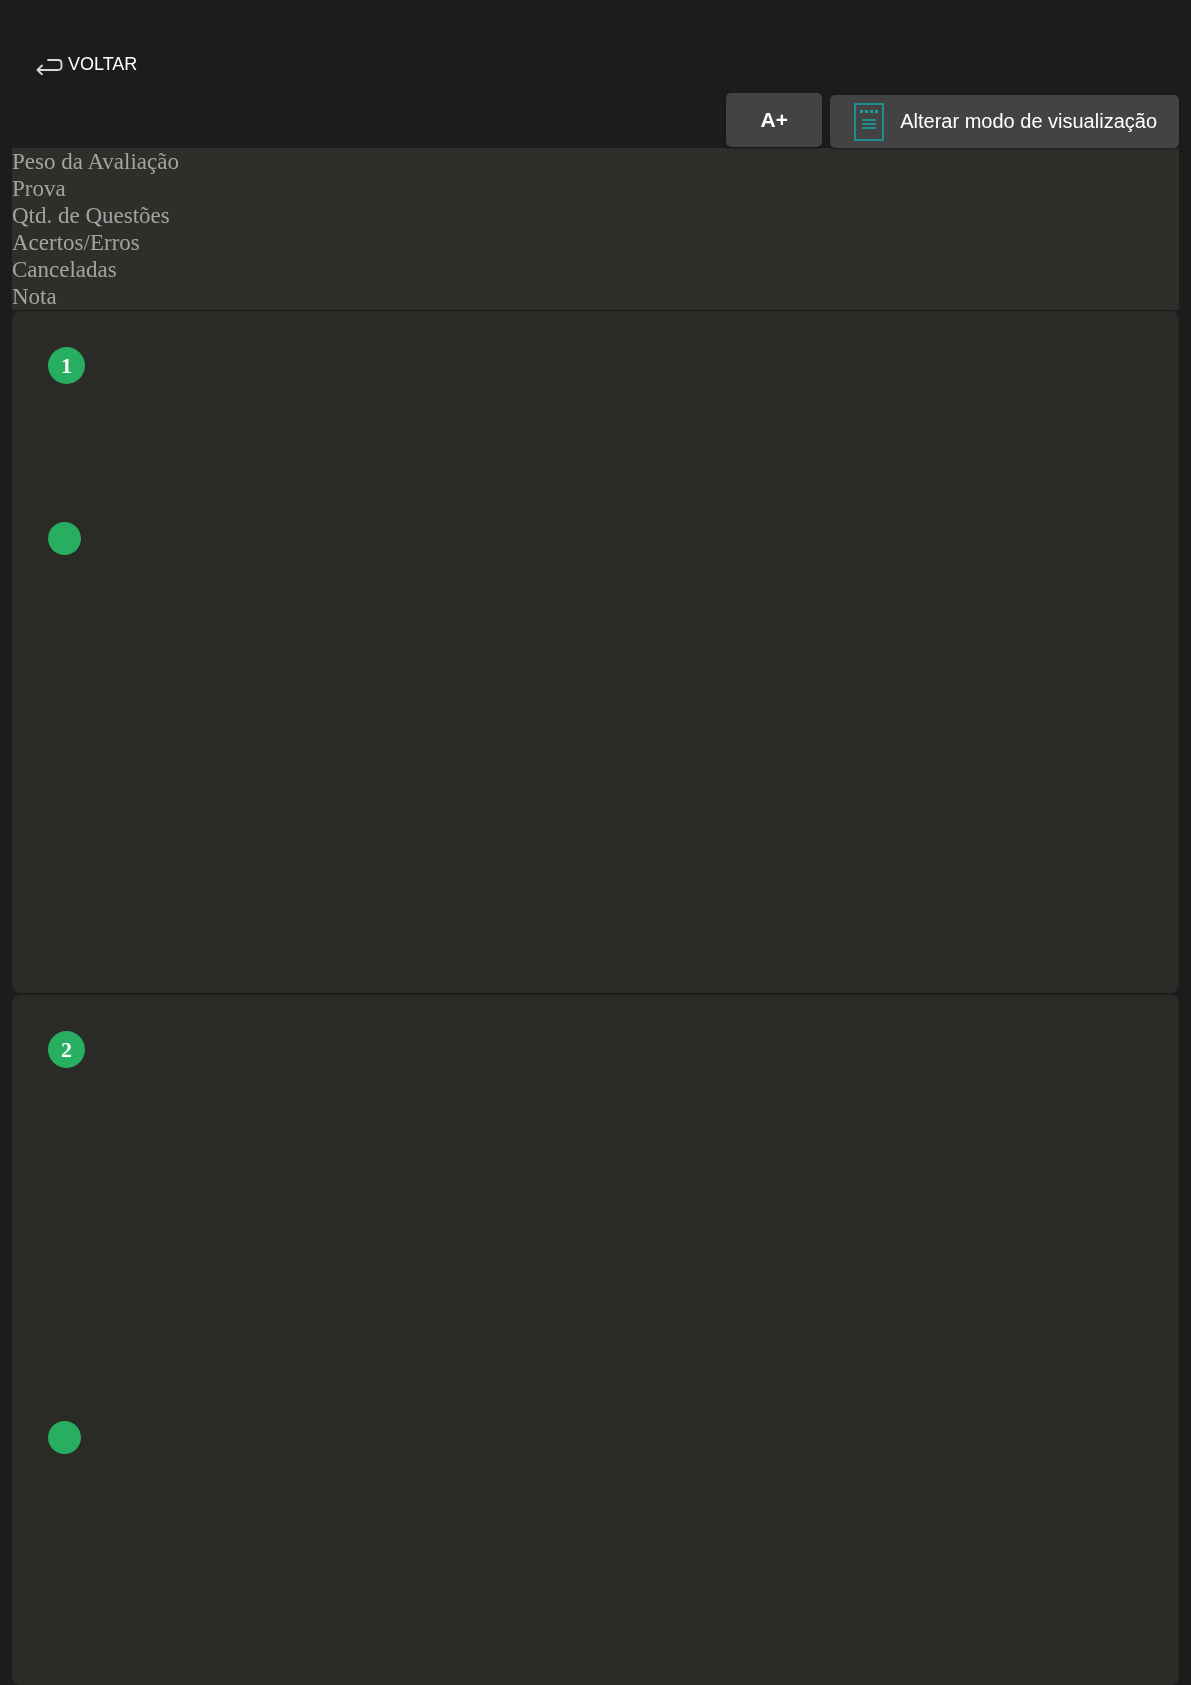 Image resolution: width=1191 pixels, height=1685 pixels. What do you see at coordinates (65, 269) in the screenshot?
I see `summary-label: Canceladas` at bounding box center [65, 269].